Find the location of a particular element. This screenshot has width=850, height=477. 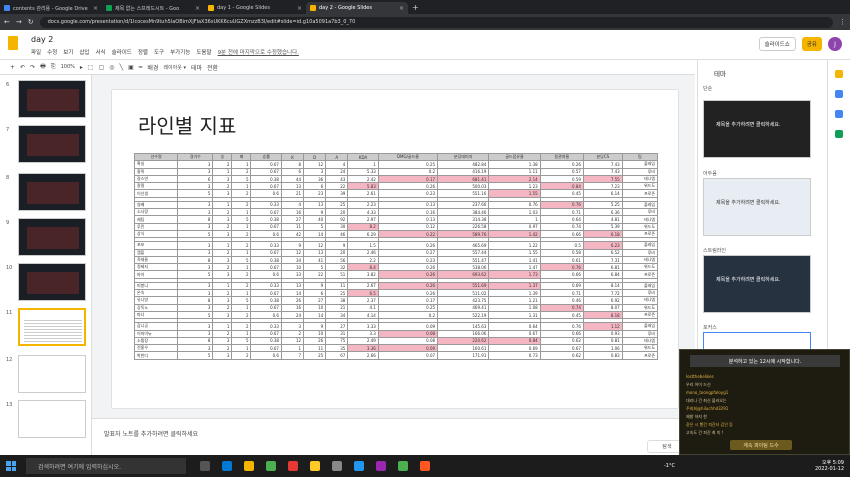

table-cell: 500.03 is located at coordinates (463, 186).